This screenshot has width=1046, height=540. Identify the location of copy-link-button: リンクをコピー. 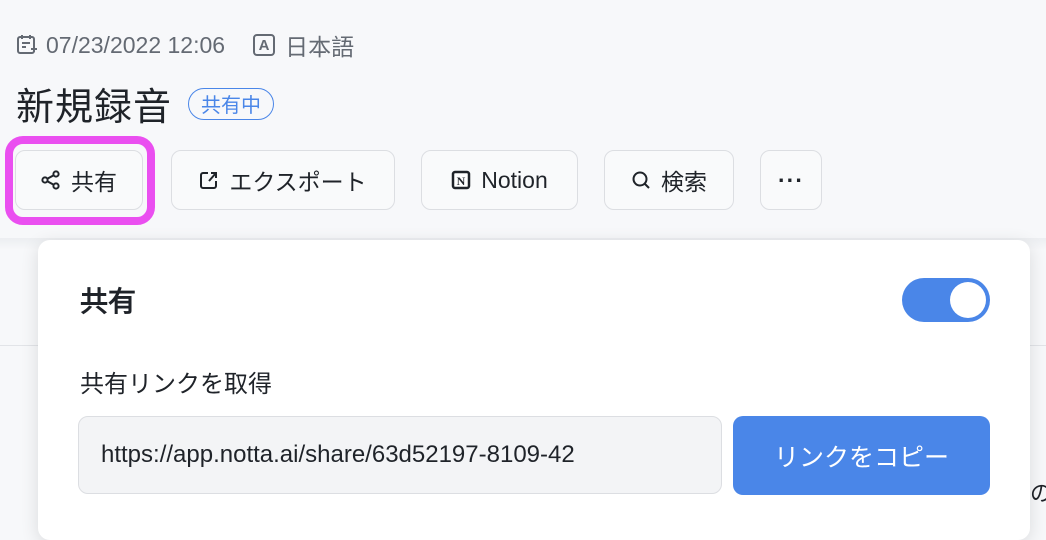
(861, 455).